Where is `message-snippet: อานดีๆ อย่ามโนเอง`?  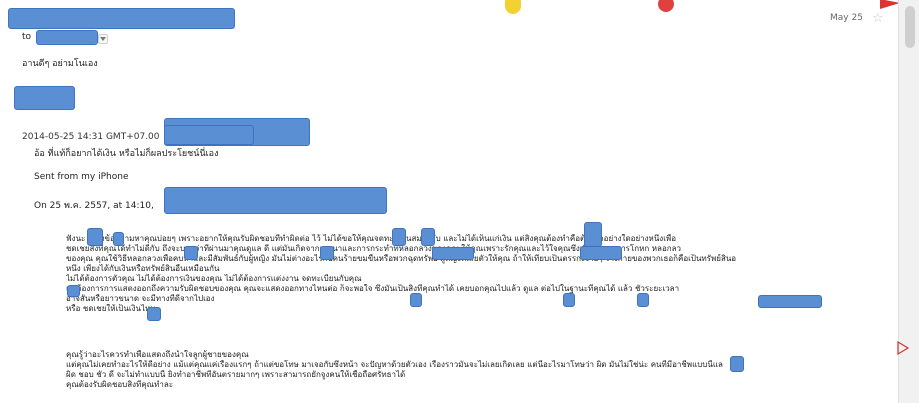
message-snippet: อานดีๆ อย่ามโนเอง is located at coordinates (60, 64).